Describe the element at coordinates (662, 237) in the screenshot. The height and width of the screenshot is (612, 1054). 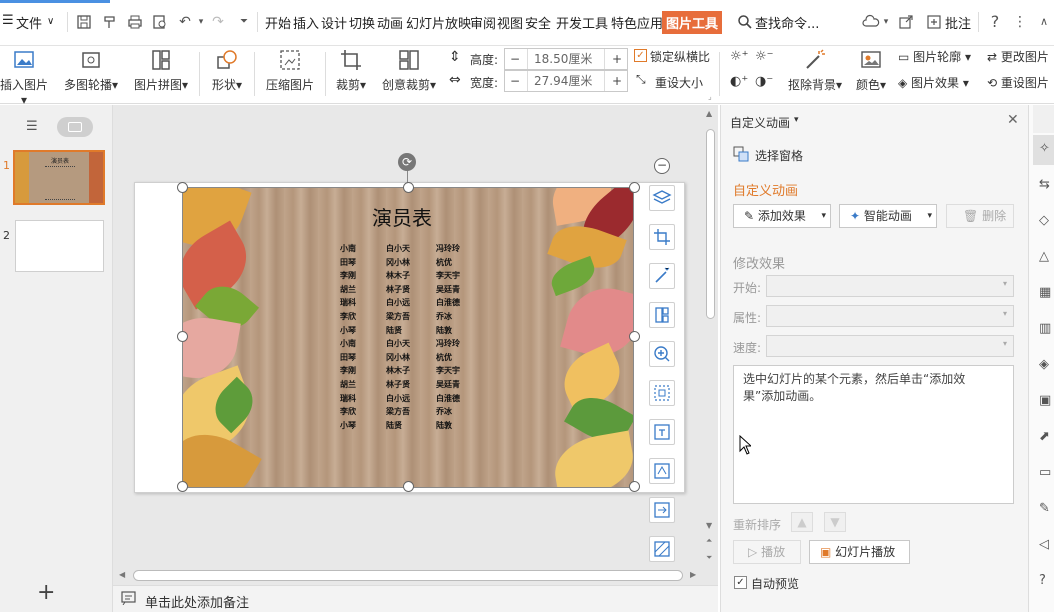
I see `crop-tool` at that location.